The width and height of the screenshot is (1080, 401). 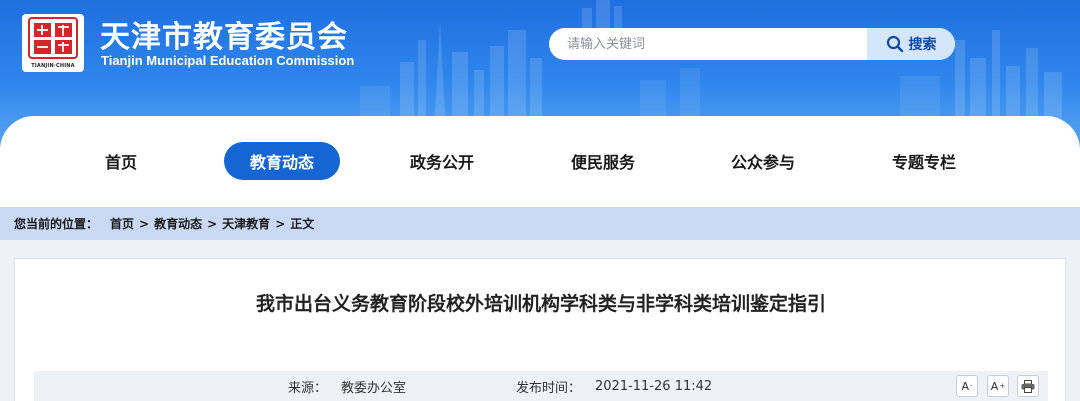 What do you see at coordinates (282, 161) in the screenshot?
I see `nav-item-education-news: 教育动态` at bounding box center [282, 161].